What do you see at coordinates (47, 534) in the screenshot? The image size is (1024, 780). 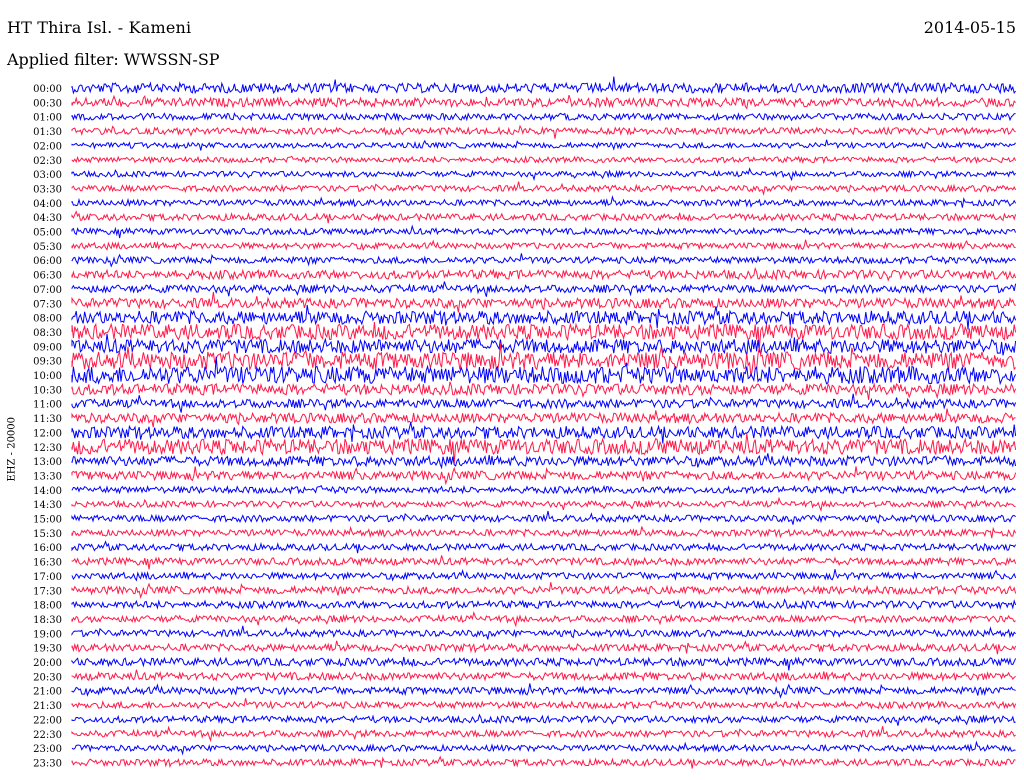 I see `row-label: 15:30` at bounding box center [47, 534].